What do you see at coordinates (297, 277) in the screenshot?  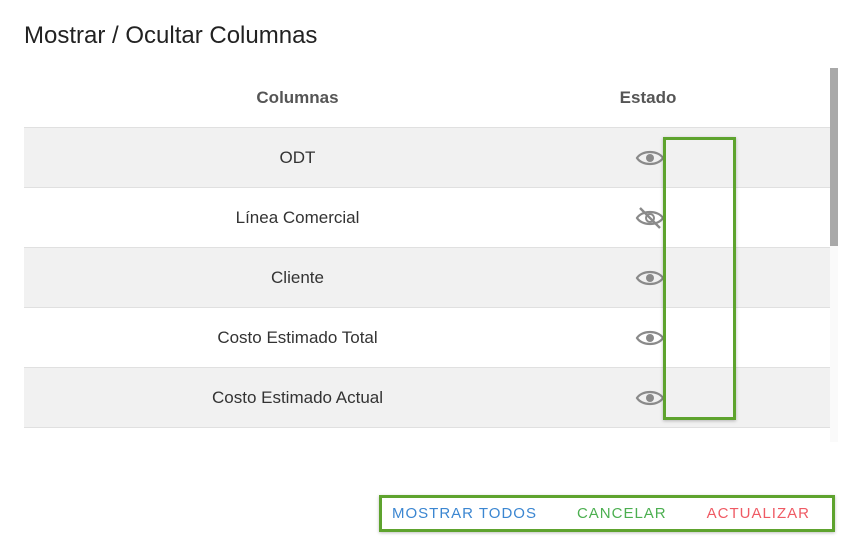 I see `row-label: Cliente` at bounding box center [297, 277].